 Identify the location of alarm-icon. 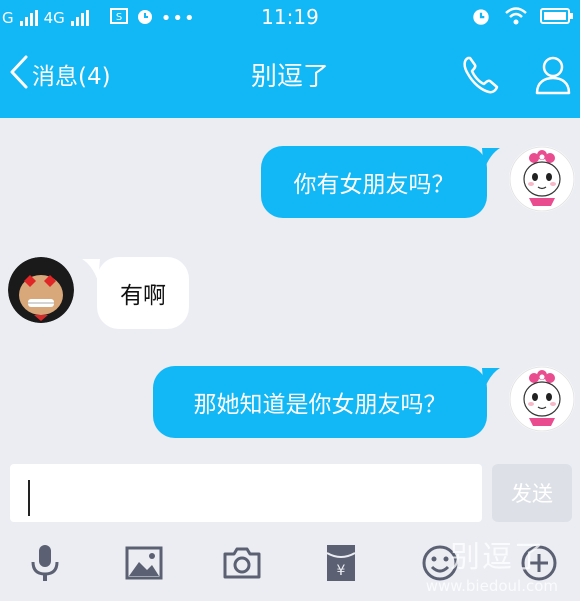
(481, 18).